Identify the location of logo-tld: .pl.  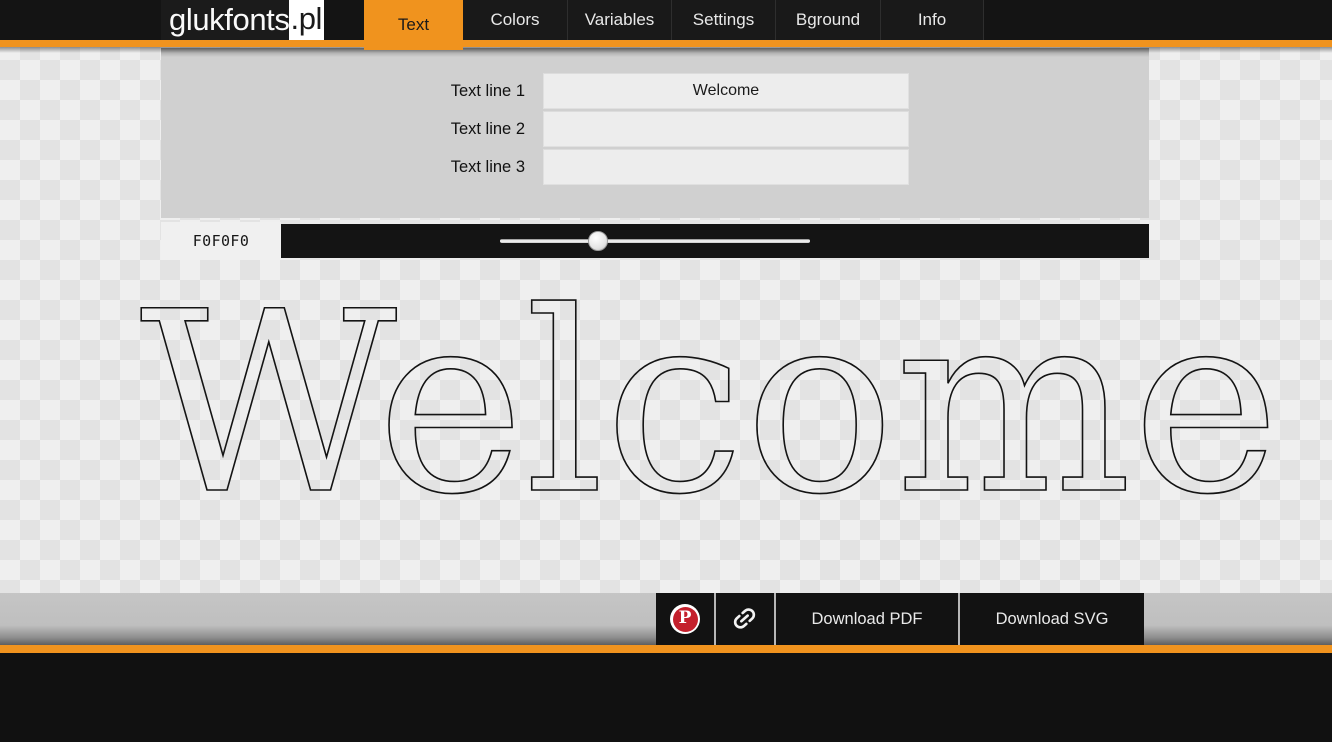
(307, 20).